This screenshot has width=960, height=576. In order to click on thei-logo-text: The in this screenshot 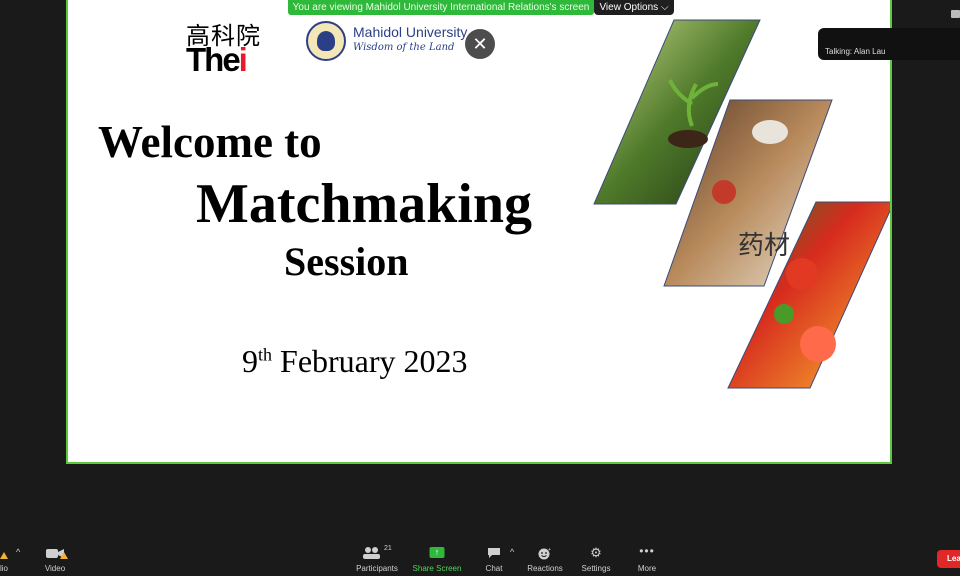, I will do `click(213, 59)`.